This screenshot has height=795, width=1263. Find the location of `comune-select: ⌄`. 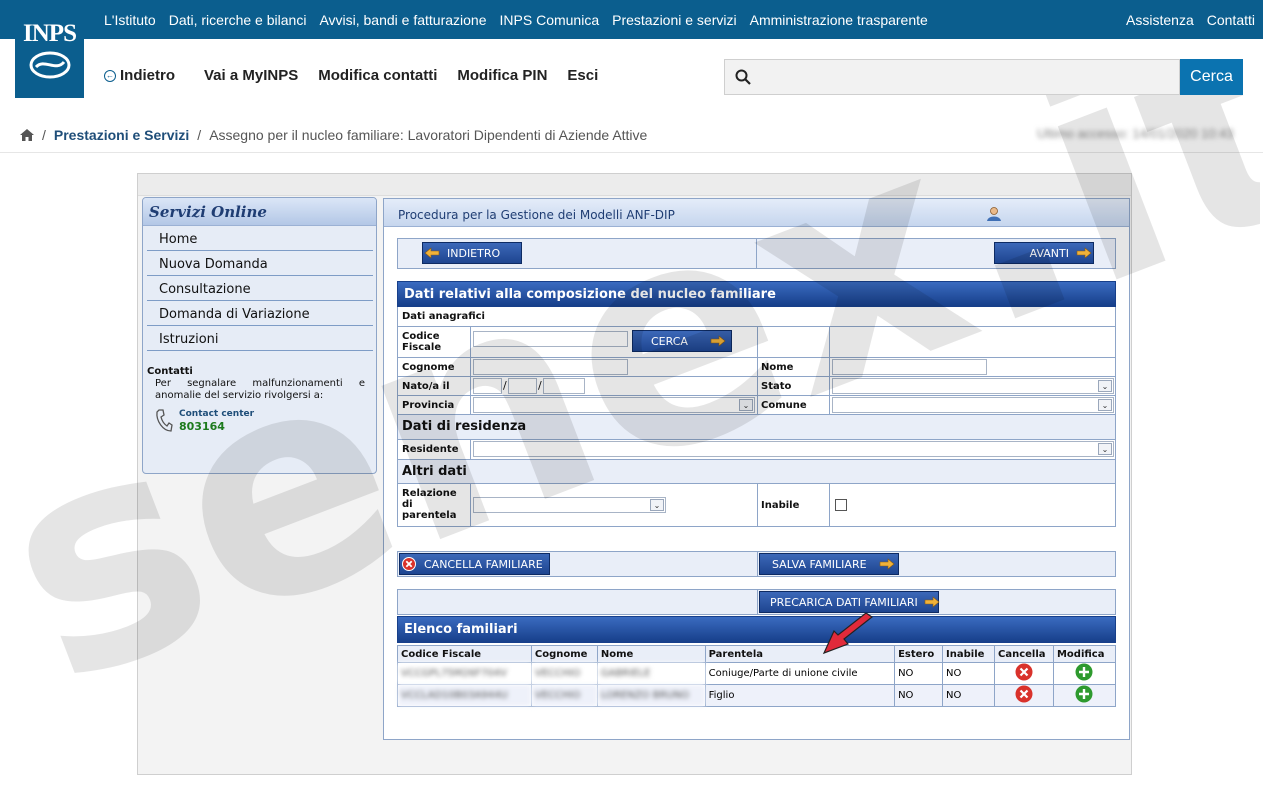

comune-select: ⌄ is located at coordinates (973, 405).